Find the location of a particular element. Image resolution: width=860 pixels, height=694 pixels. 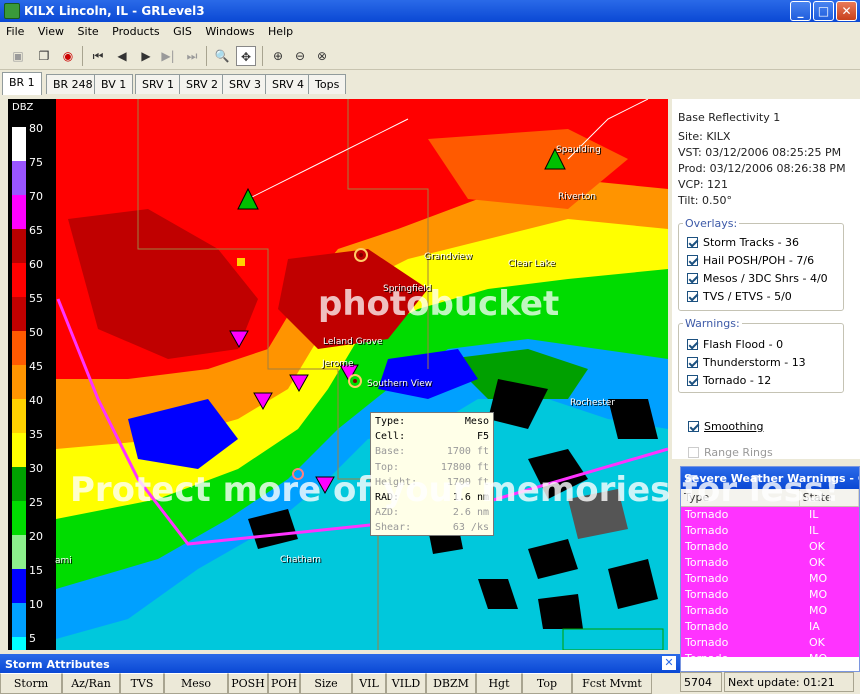

status-bar: 5704 Next update: 01:21 is located at coordinates (770, 683).